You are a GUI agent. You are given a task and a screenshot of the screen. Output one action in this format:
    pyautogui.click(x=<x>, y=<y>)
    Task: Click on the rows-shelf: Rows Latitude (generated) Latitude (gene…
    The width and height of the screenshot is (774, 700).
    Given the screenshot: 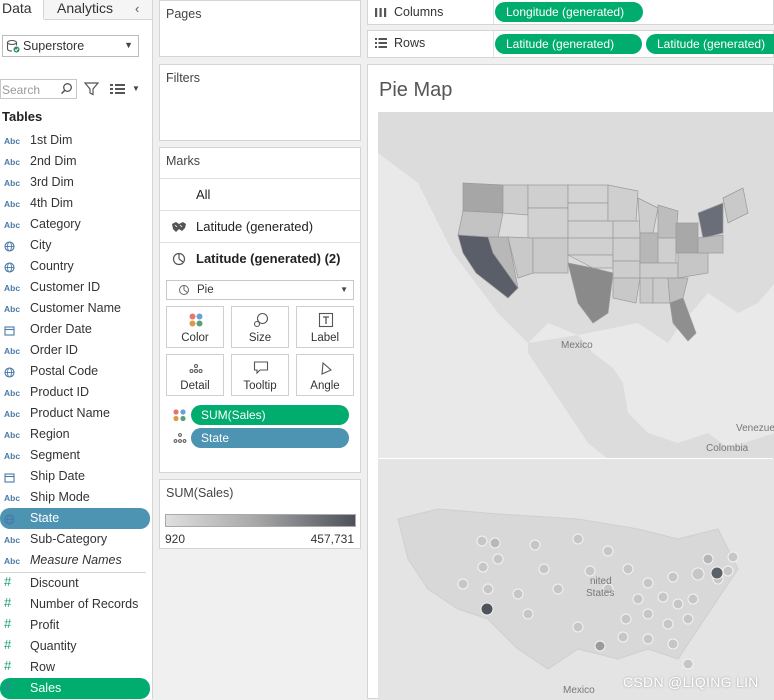 What is the action you would take?
    pyautogui.click(x=570, y=44)
    